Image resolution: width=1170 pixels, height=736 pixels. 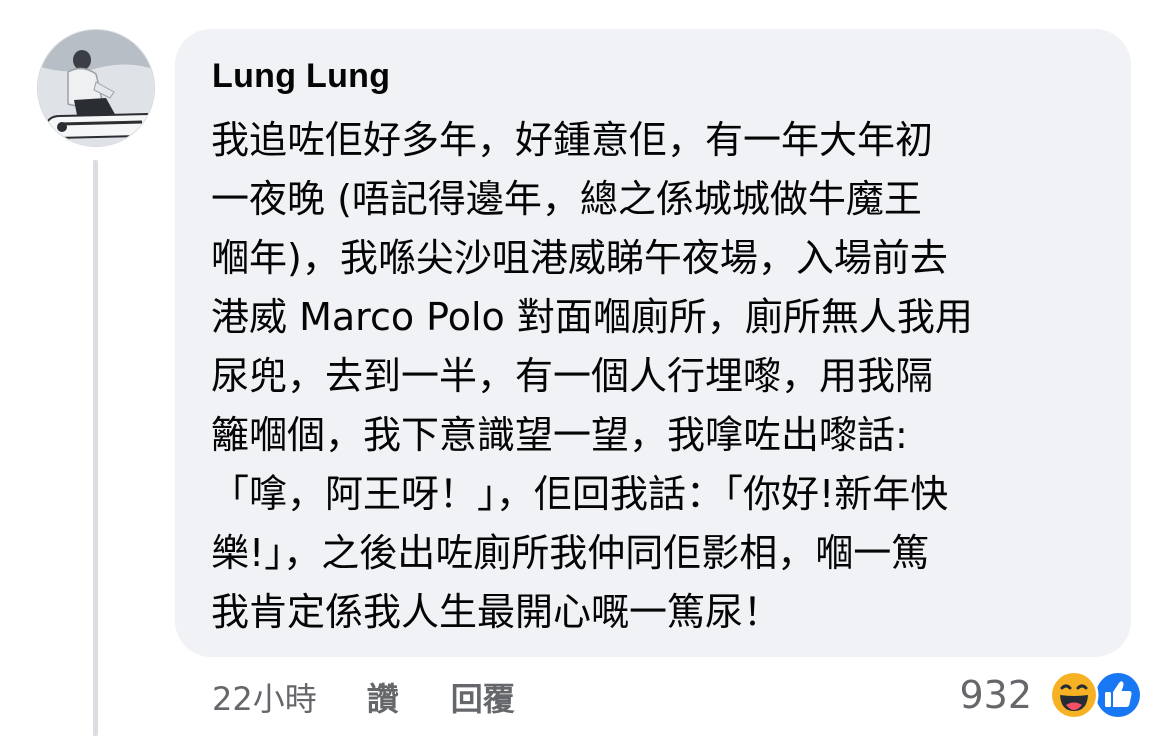 What do you see at coordinates (579, 258) in the screenshot?
I see `comment-text-line: 嗰年)，我喺尖沙咀港威睇午夜場，入場前去` at bounding box center [579, 258].